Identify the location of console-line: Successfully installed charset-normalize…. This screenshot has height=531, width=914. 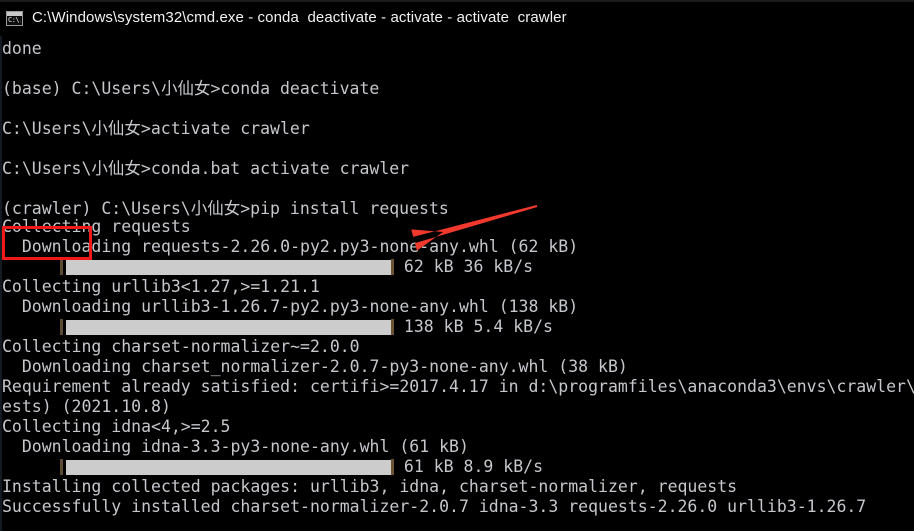
(434, 506).